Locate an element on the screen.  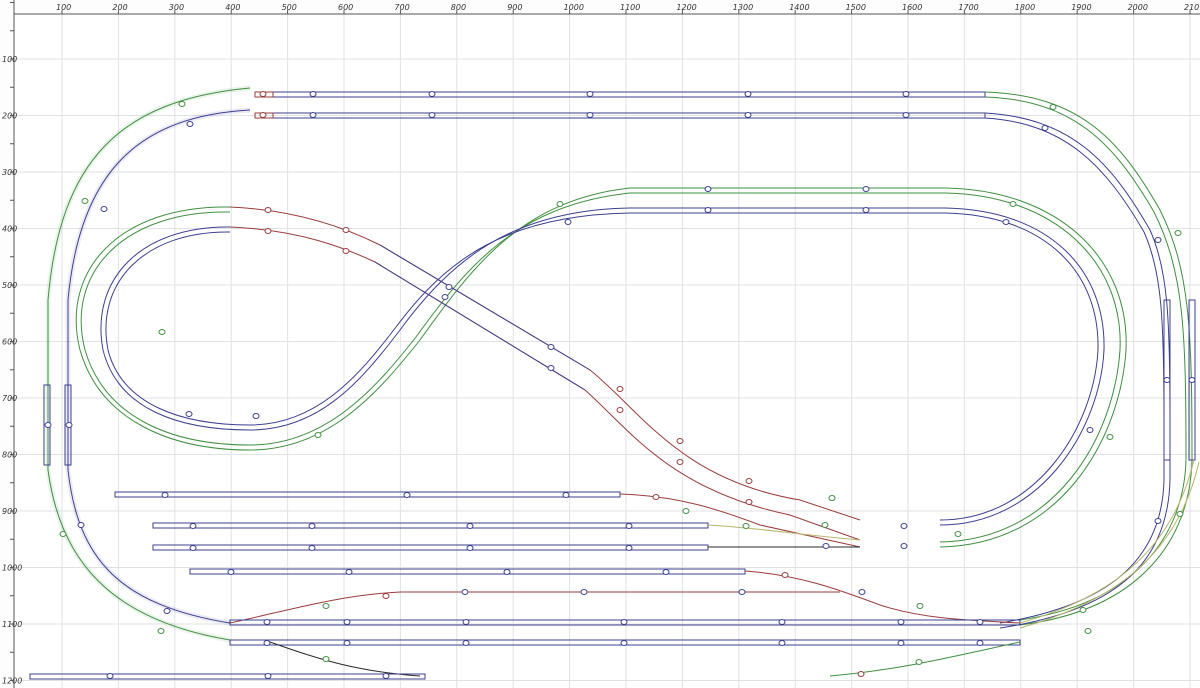
left-ruler: 100200300400500600700800900100011001200 is located at coordinates (11, 344).